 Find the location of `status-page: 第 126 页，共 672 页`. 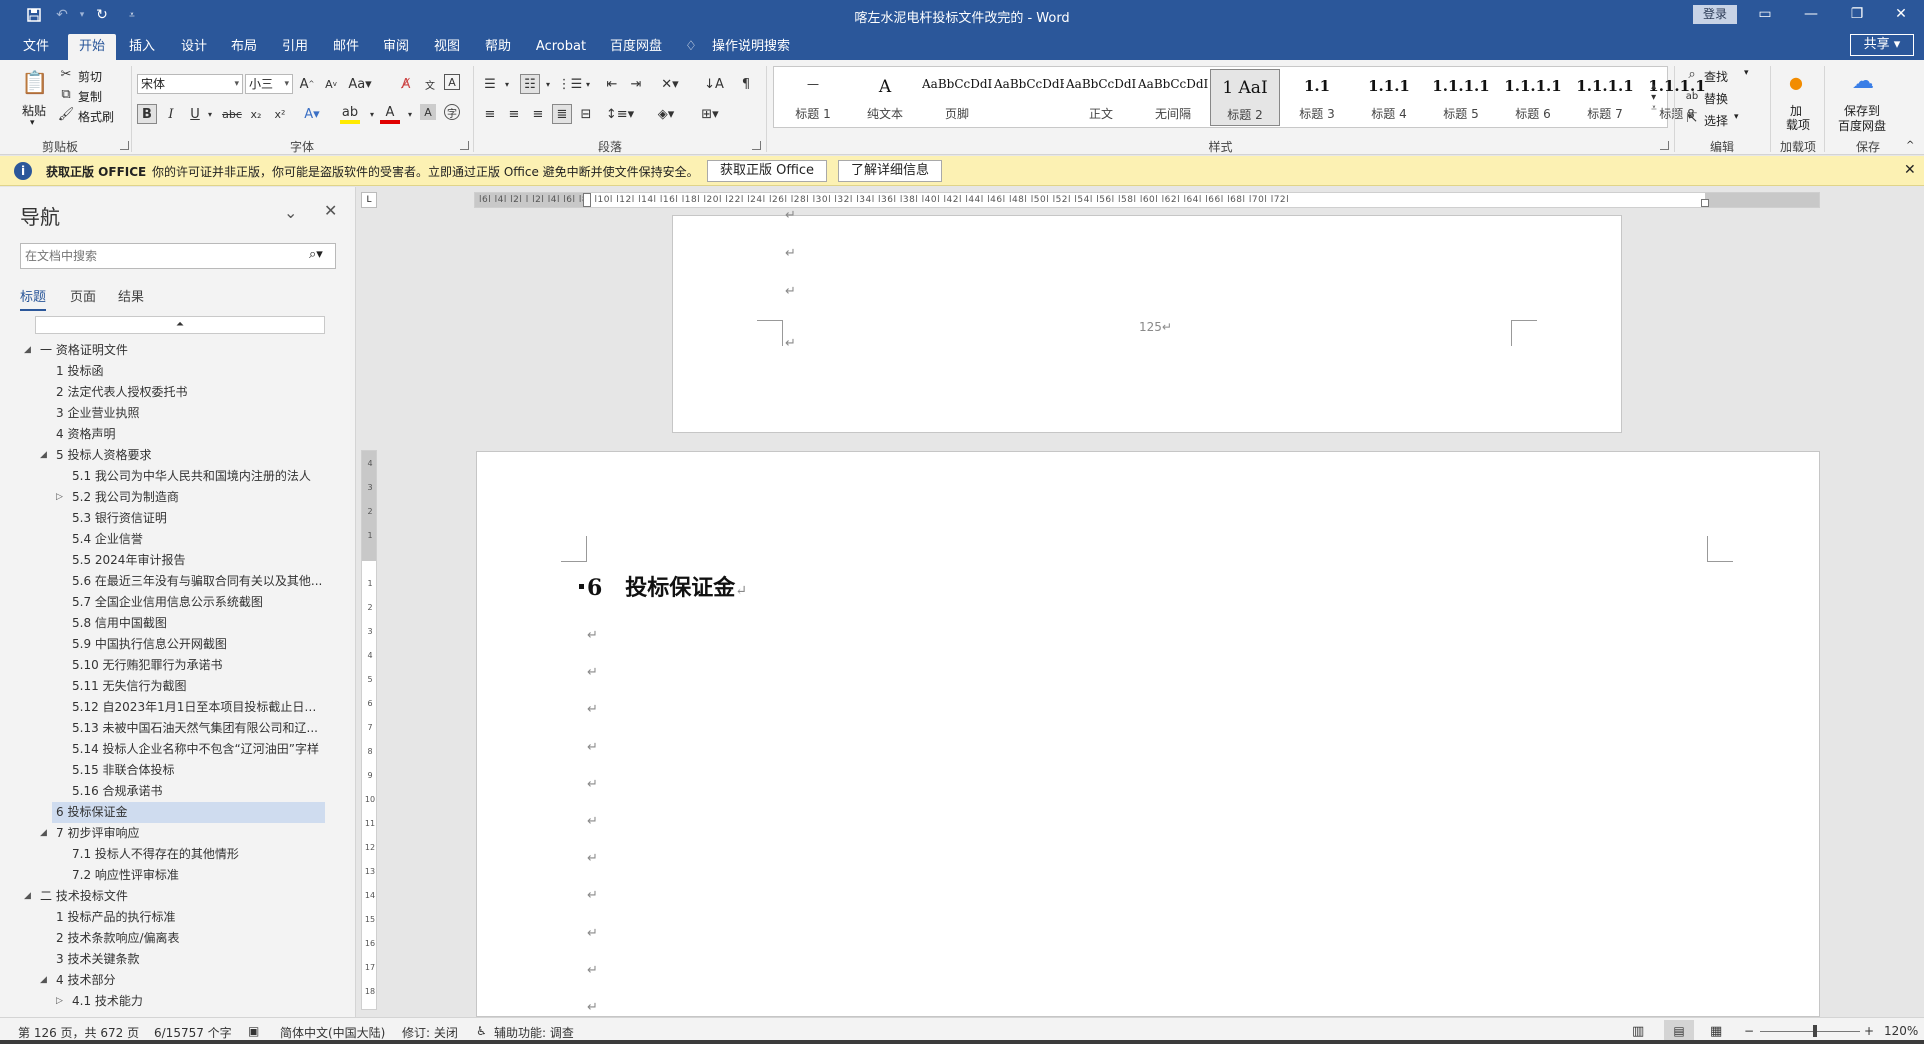

status-page: 第 126 页，共 672 页 is located at coordinates (78, 1032).